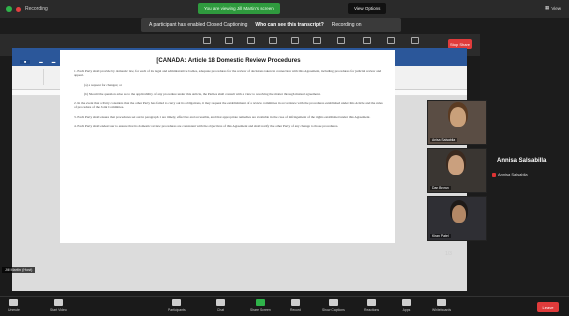 The width and height of the screenshot is (569, 316). Describe the element at coordinates (9, 9) in the screenshot. I see `shield-icon` at that location.